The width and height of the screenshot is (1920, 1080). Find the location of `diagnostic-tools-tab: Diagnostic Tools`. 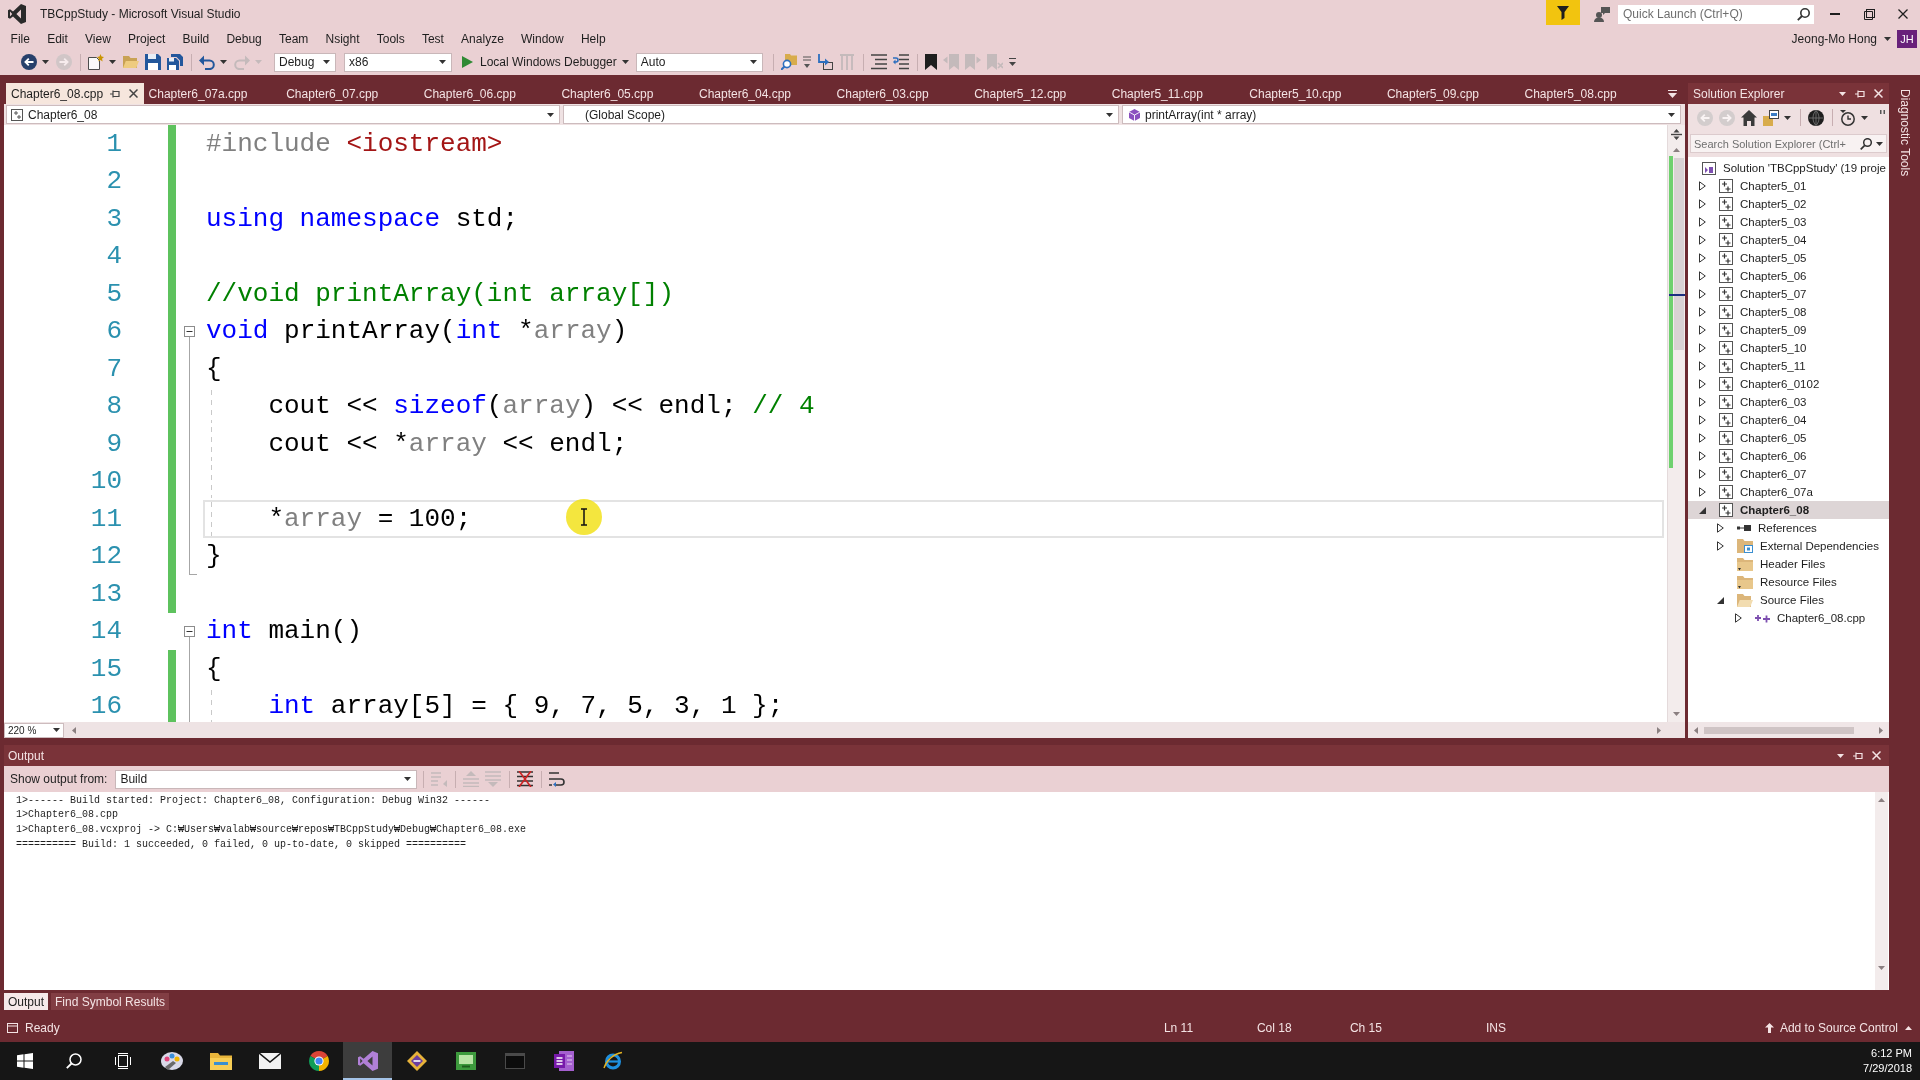

diagnostic-tools-tab: Diagnostic Tools is located at coordinates (1905, 133).